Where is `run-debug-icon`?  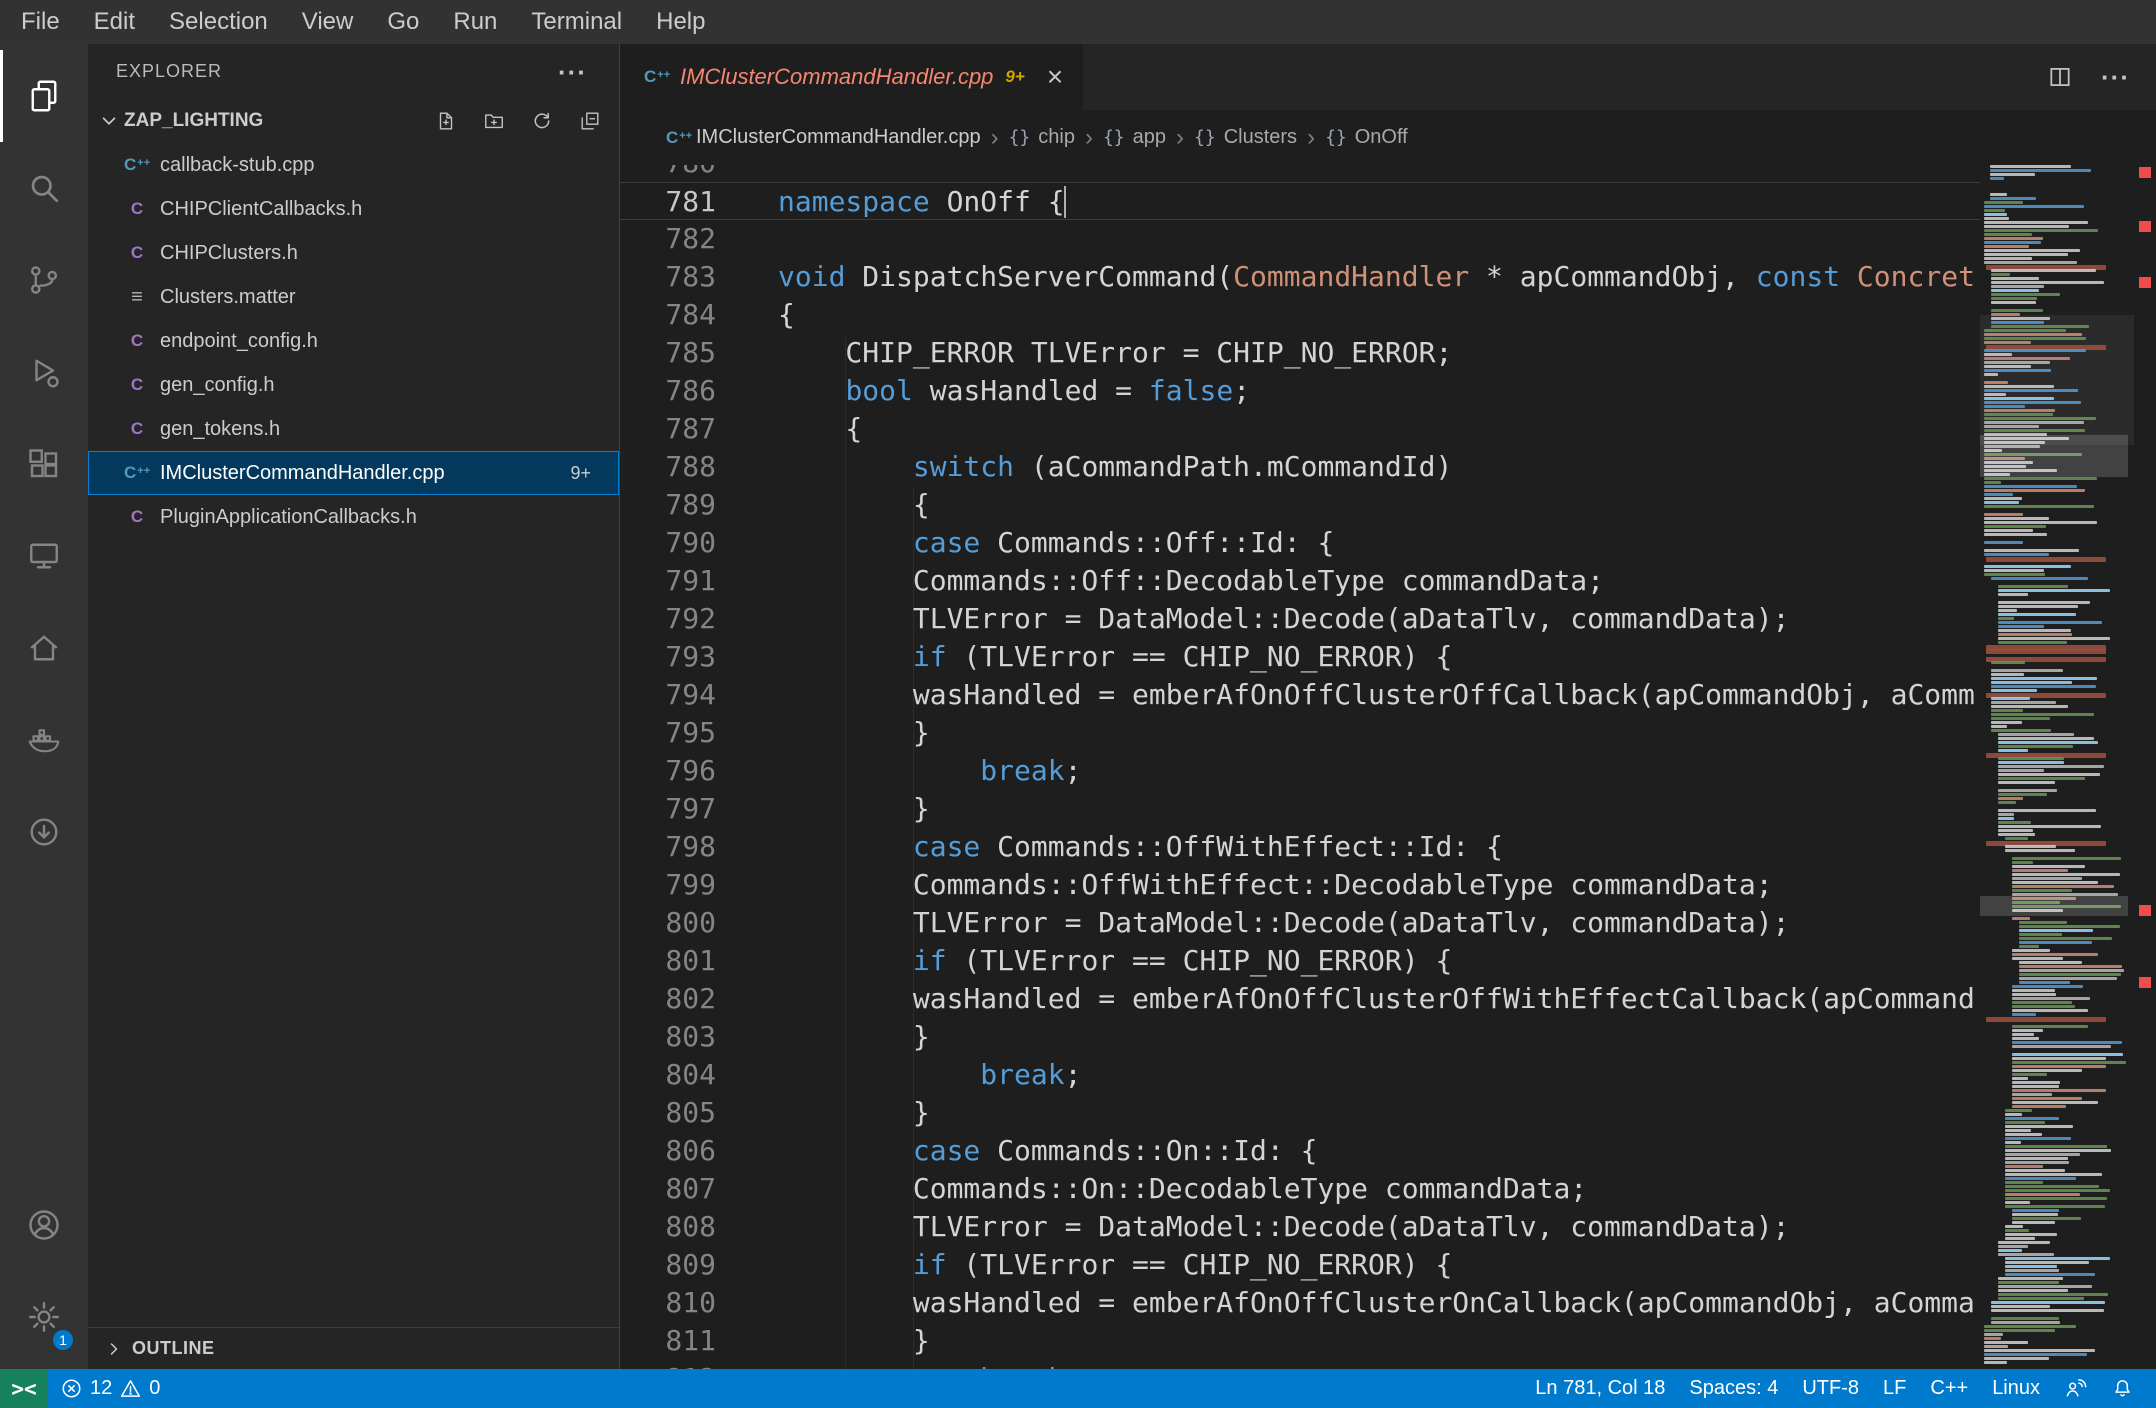
run-debug-icon is located at coordinates (44, 372).